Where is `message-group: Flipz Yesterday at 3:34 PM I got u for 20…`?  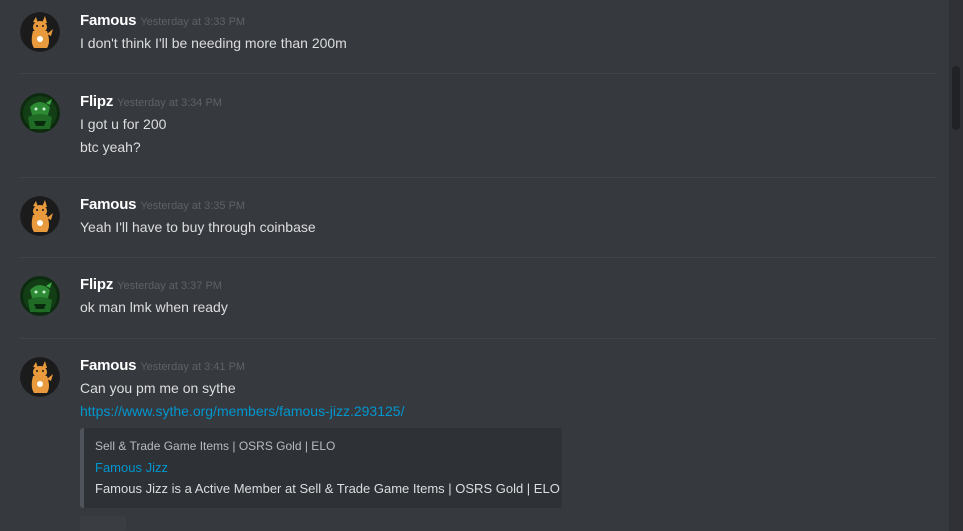 message-group: Flipz Yesterday at 3:34 PM I got u for 20… is located at coordinates (481, 126).